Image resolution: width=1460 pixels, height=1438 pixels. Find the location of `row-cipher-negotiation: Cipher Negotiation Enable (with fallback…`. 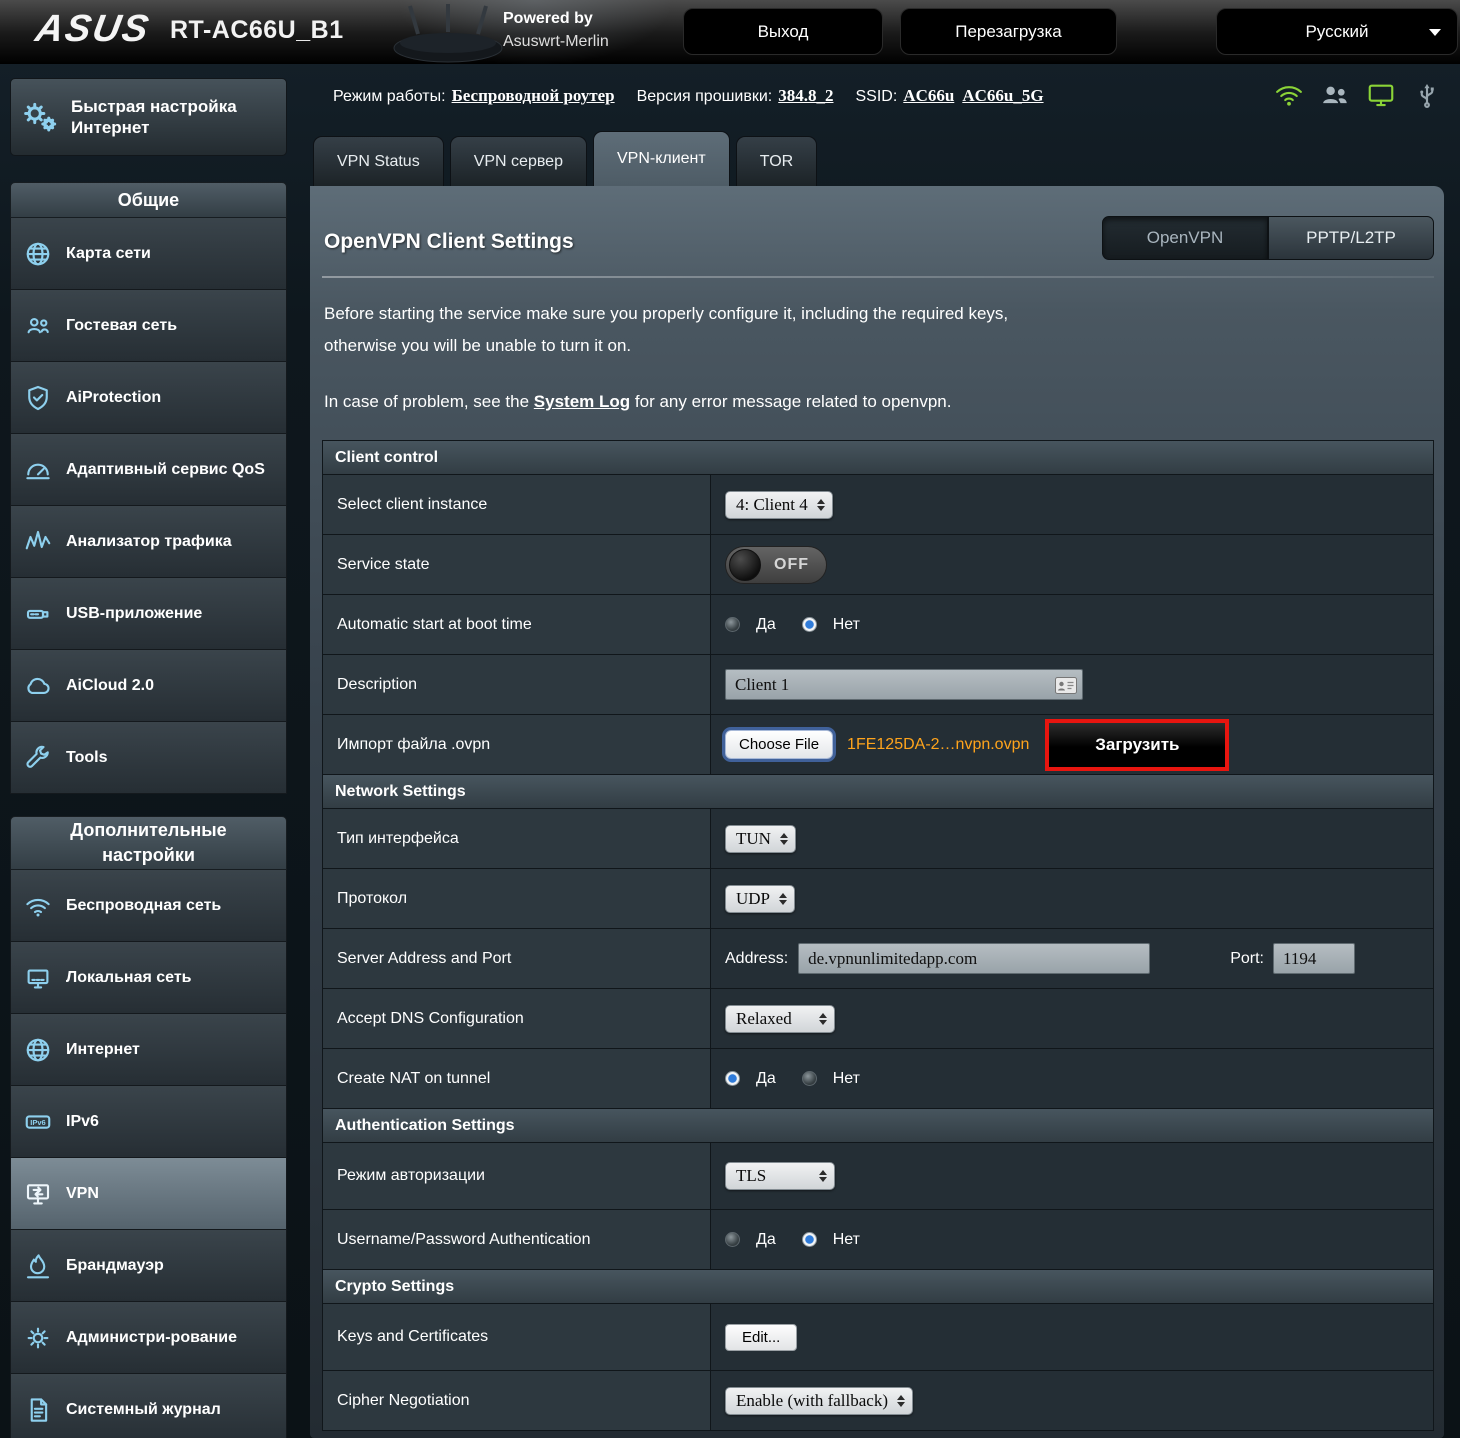

row-cipher-negotiation: Cipher Negotiation Enable (with fallback… is located at coordinates (878, 1400).